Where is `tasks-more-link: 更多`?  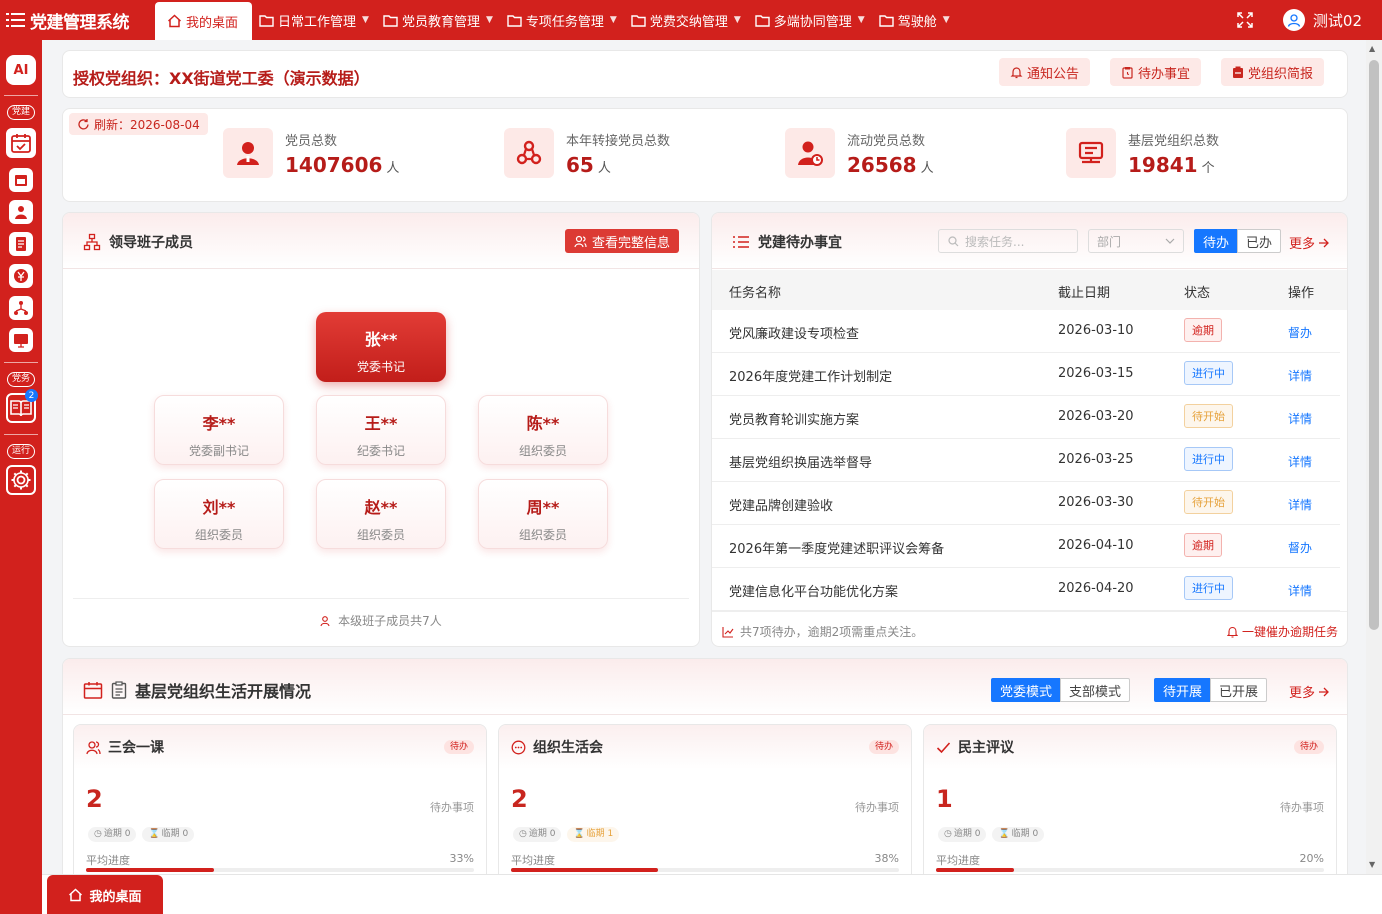 tasks-more-link: 更多 is located at coordinates (1309, 242).